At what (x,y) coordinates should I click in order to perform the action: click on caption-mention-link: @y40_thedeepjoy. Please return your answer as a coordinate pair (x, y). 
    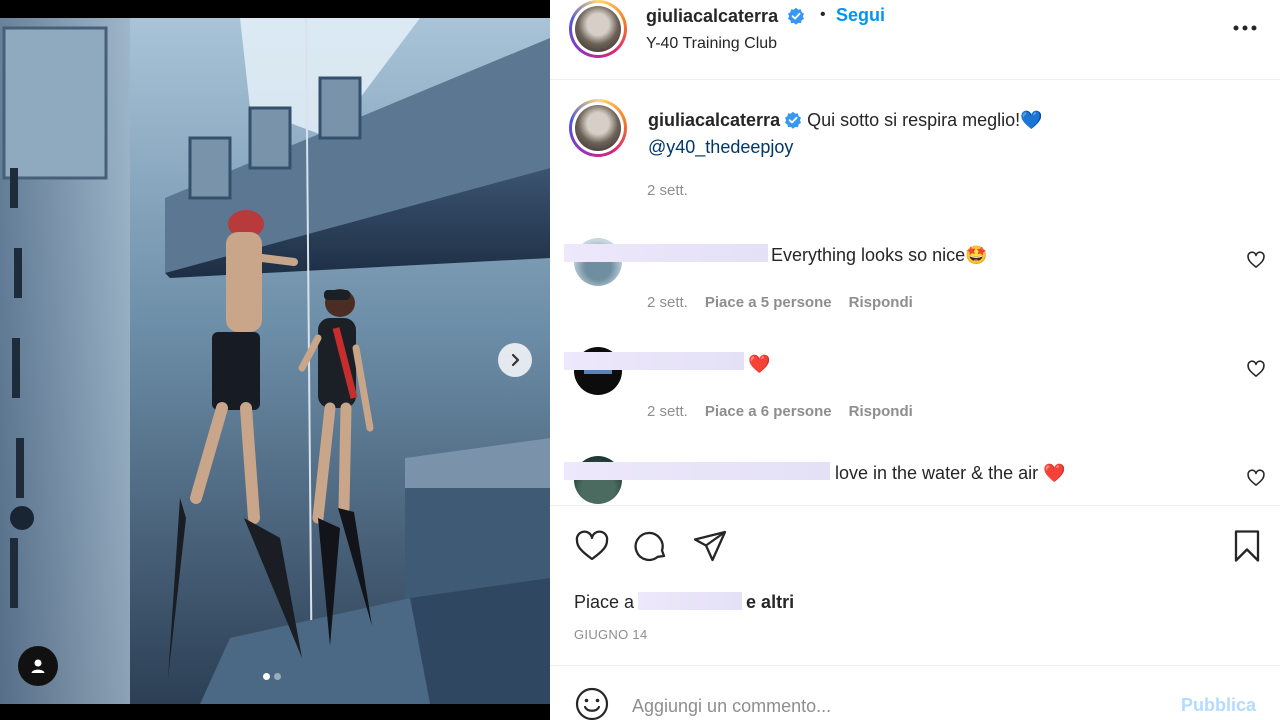
    Looking at the image, I should click on (720, 147).